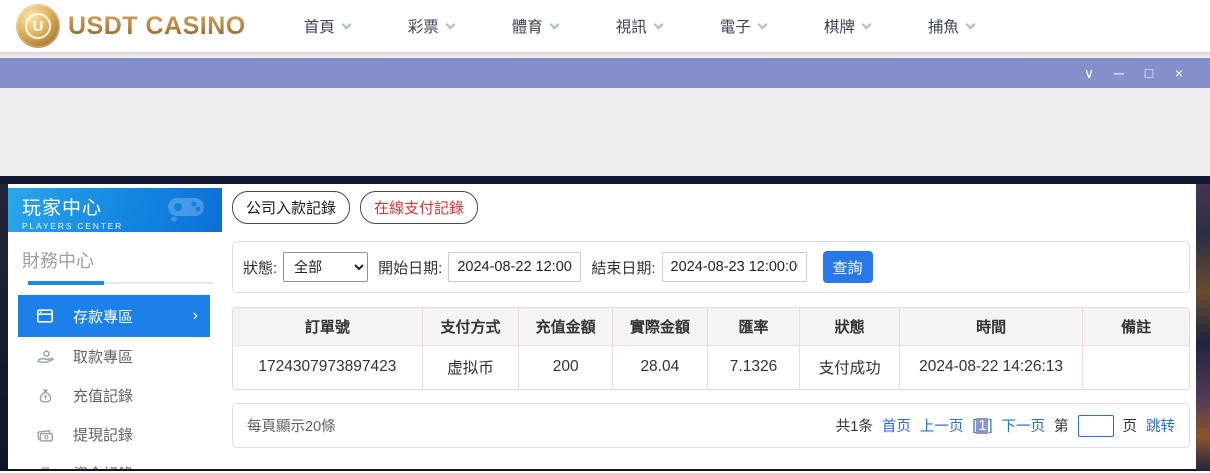 The image size is (1210, 473). I want to click on withdrawal-record-icon, so click(45, 435).